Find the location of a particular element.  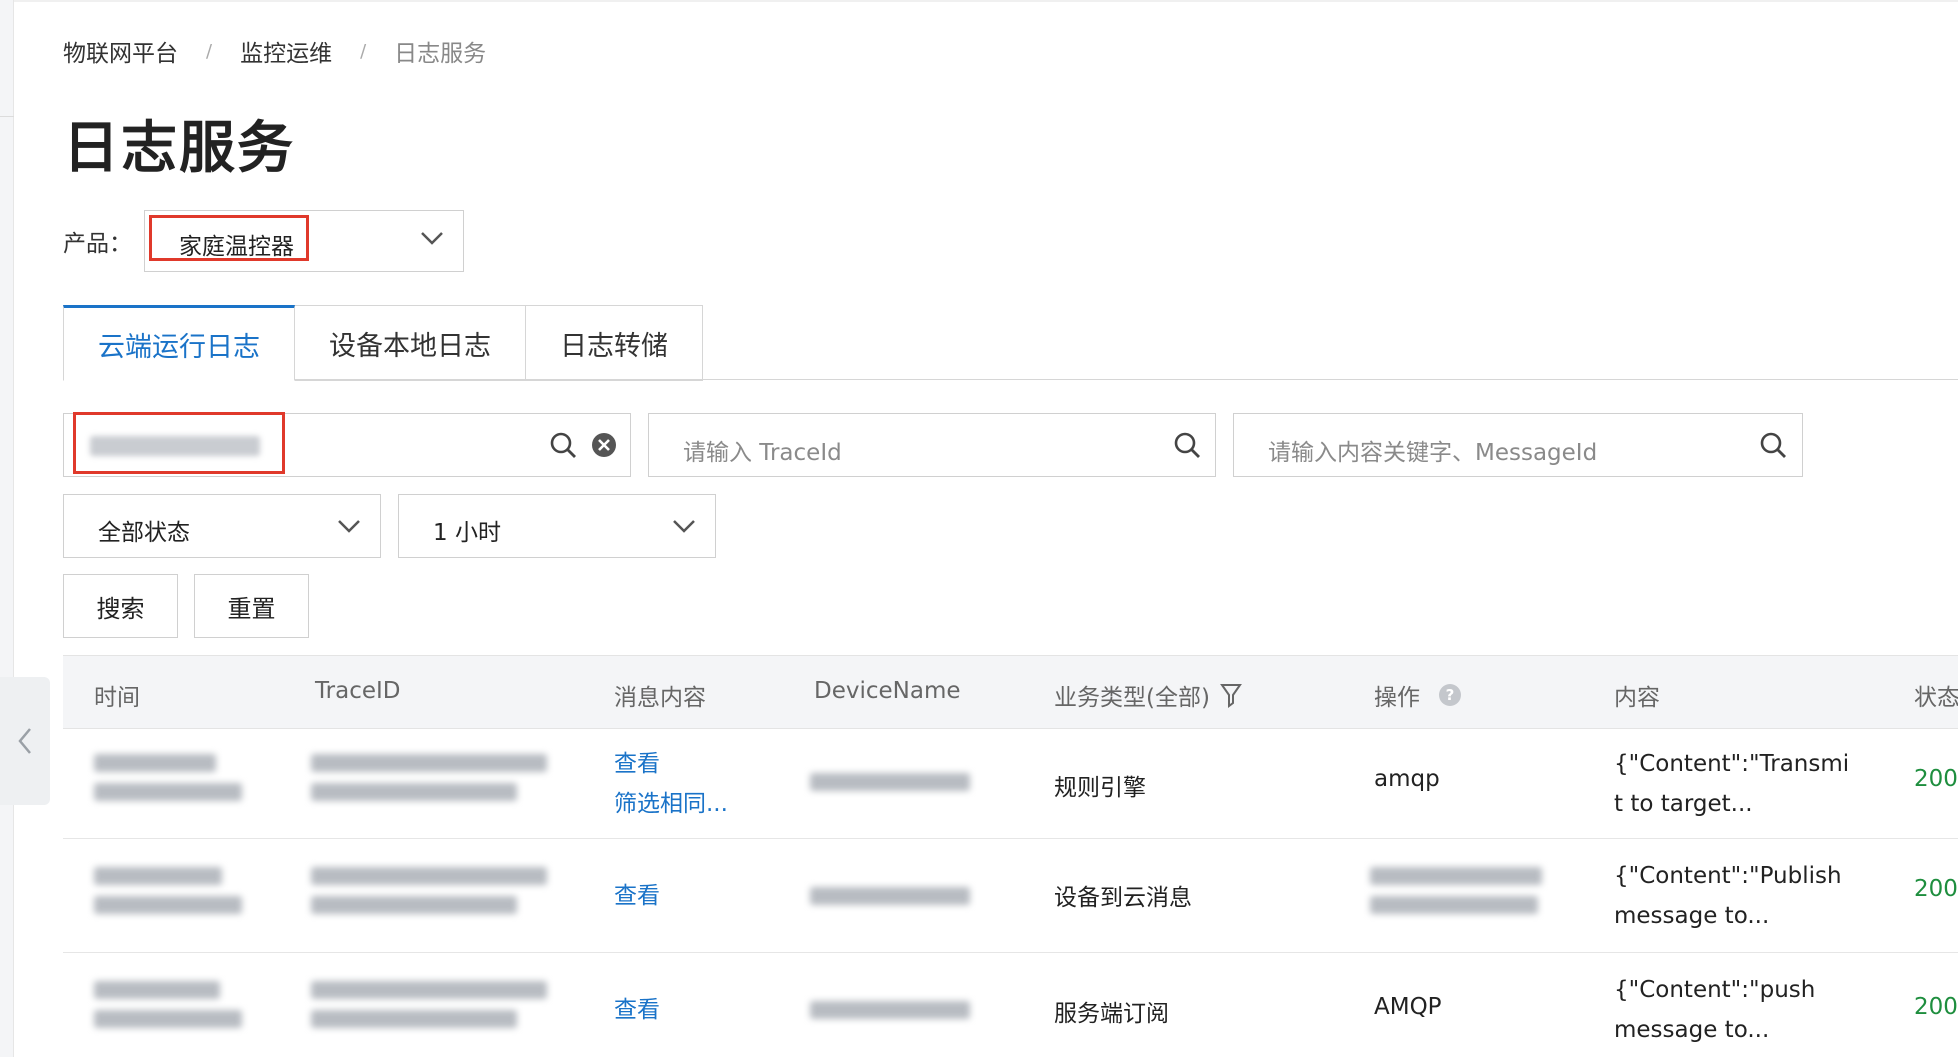

operation-cell: amqp is located at coordinates (1407, 779).